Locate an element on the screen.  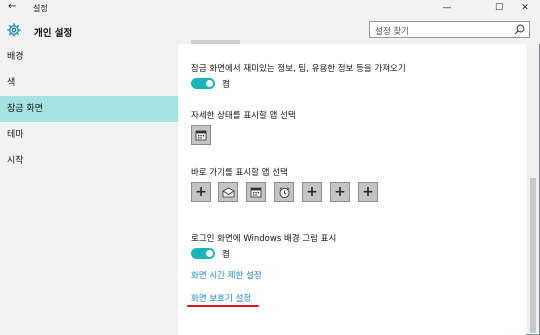
gear-icon is located at coordinates (14, 30).